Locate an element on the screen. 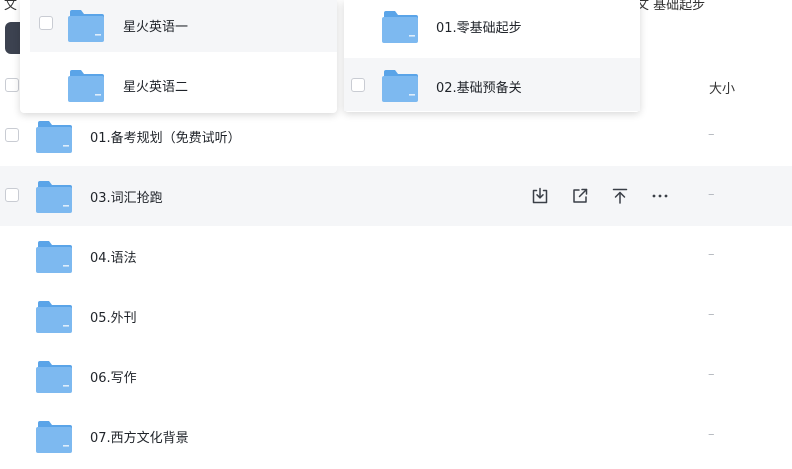  move-to-top-icon is located at coordinates (620, 196).